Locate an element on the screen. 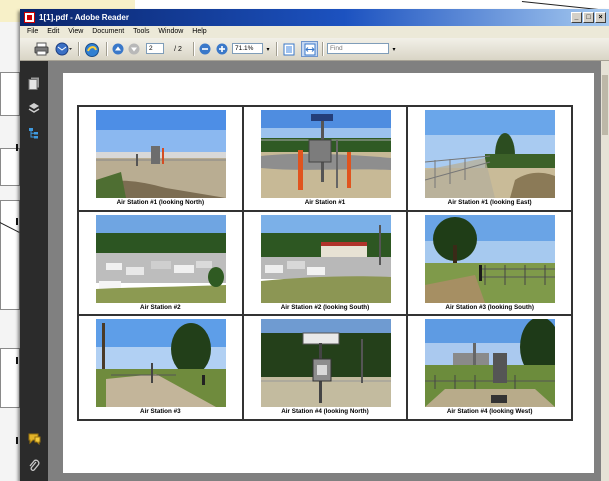  maximize-button: □ is located at coordinates (588, 17).